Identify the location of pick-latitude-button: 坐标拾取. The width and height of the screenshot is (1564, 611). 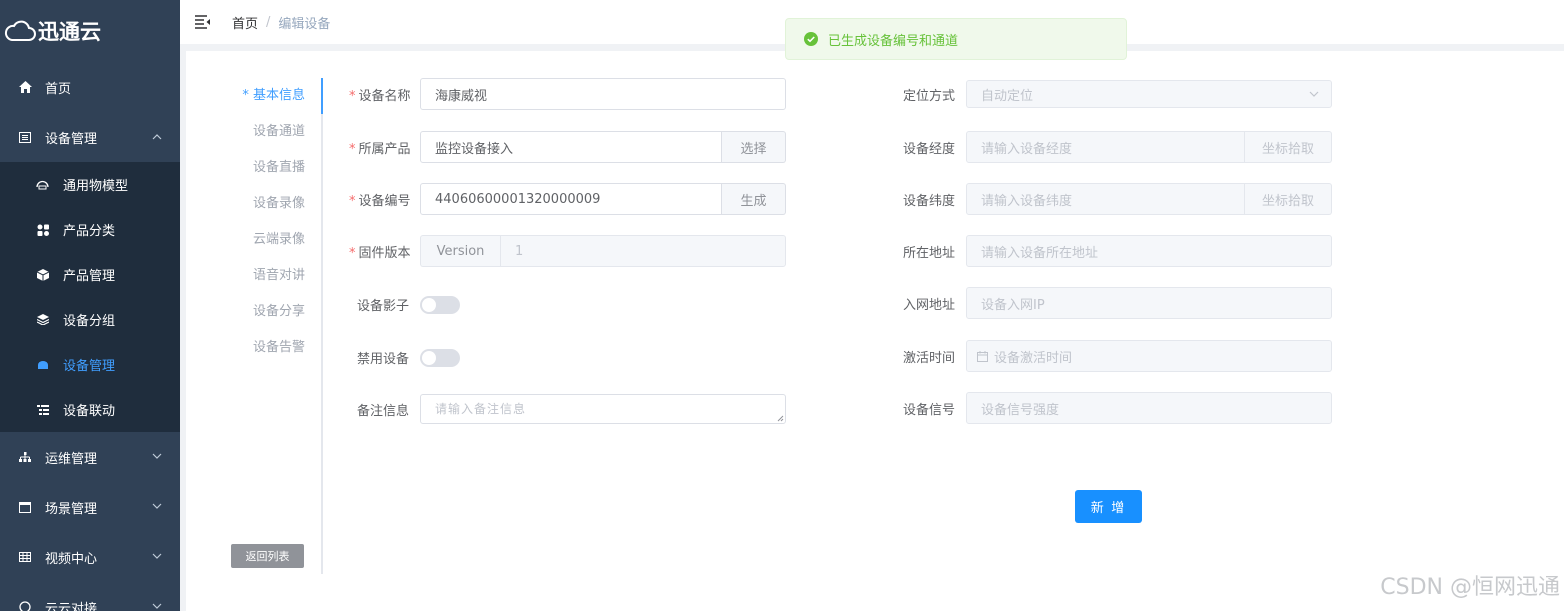
(1288, 199).